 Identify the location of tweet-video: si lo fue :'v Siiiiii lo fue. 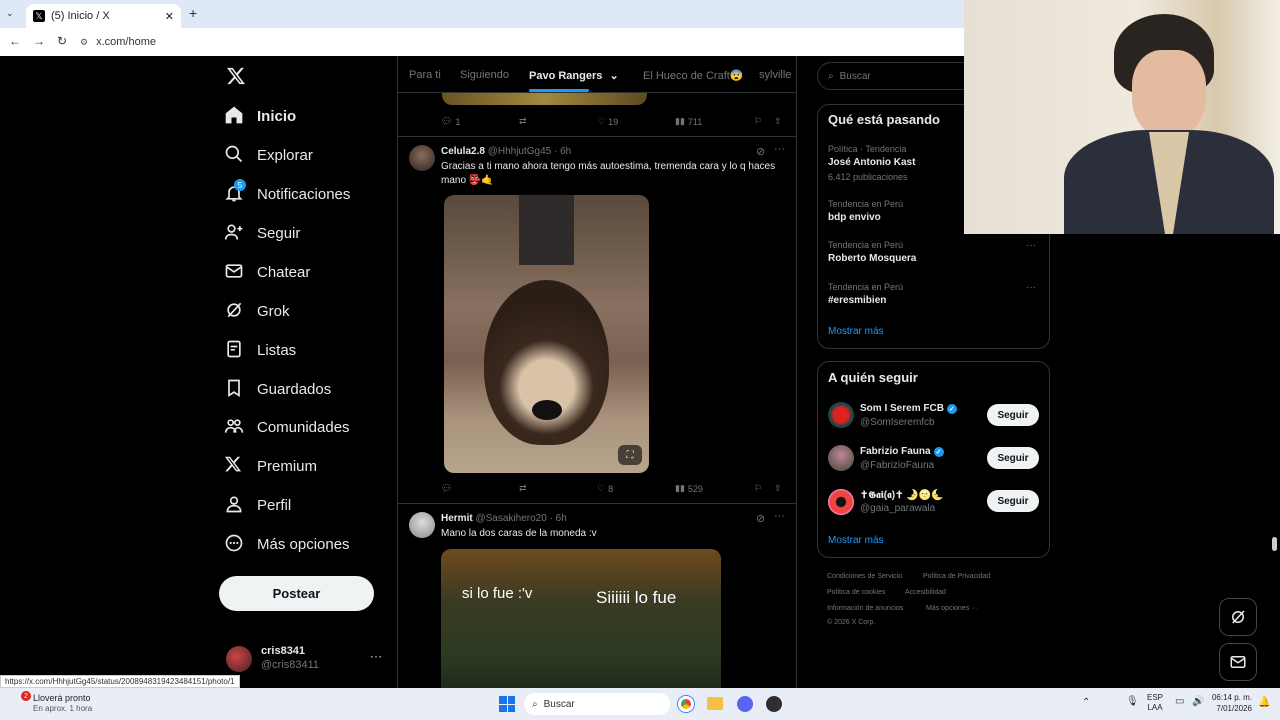
(581, 618).